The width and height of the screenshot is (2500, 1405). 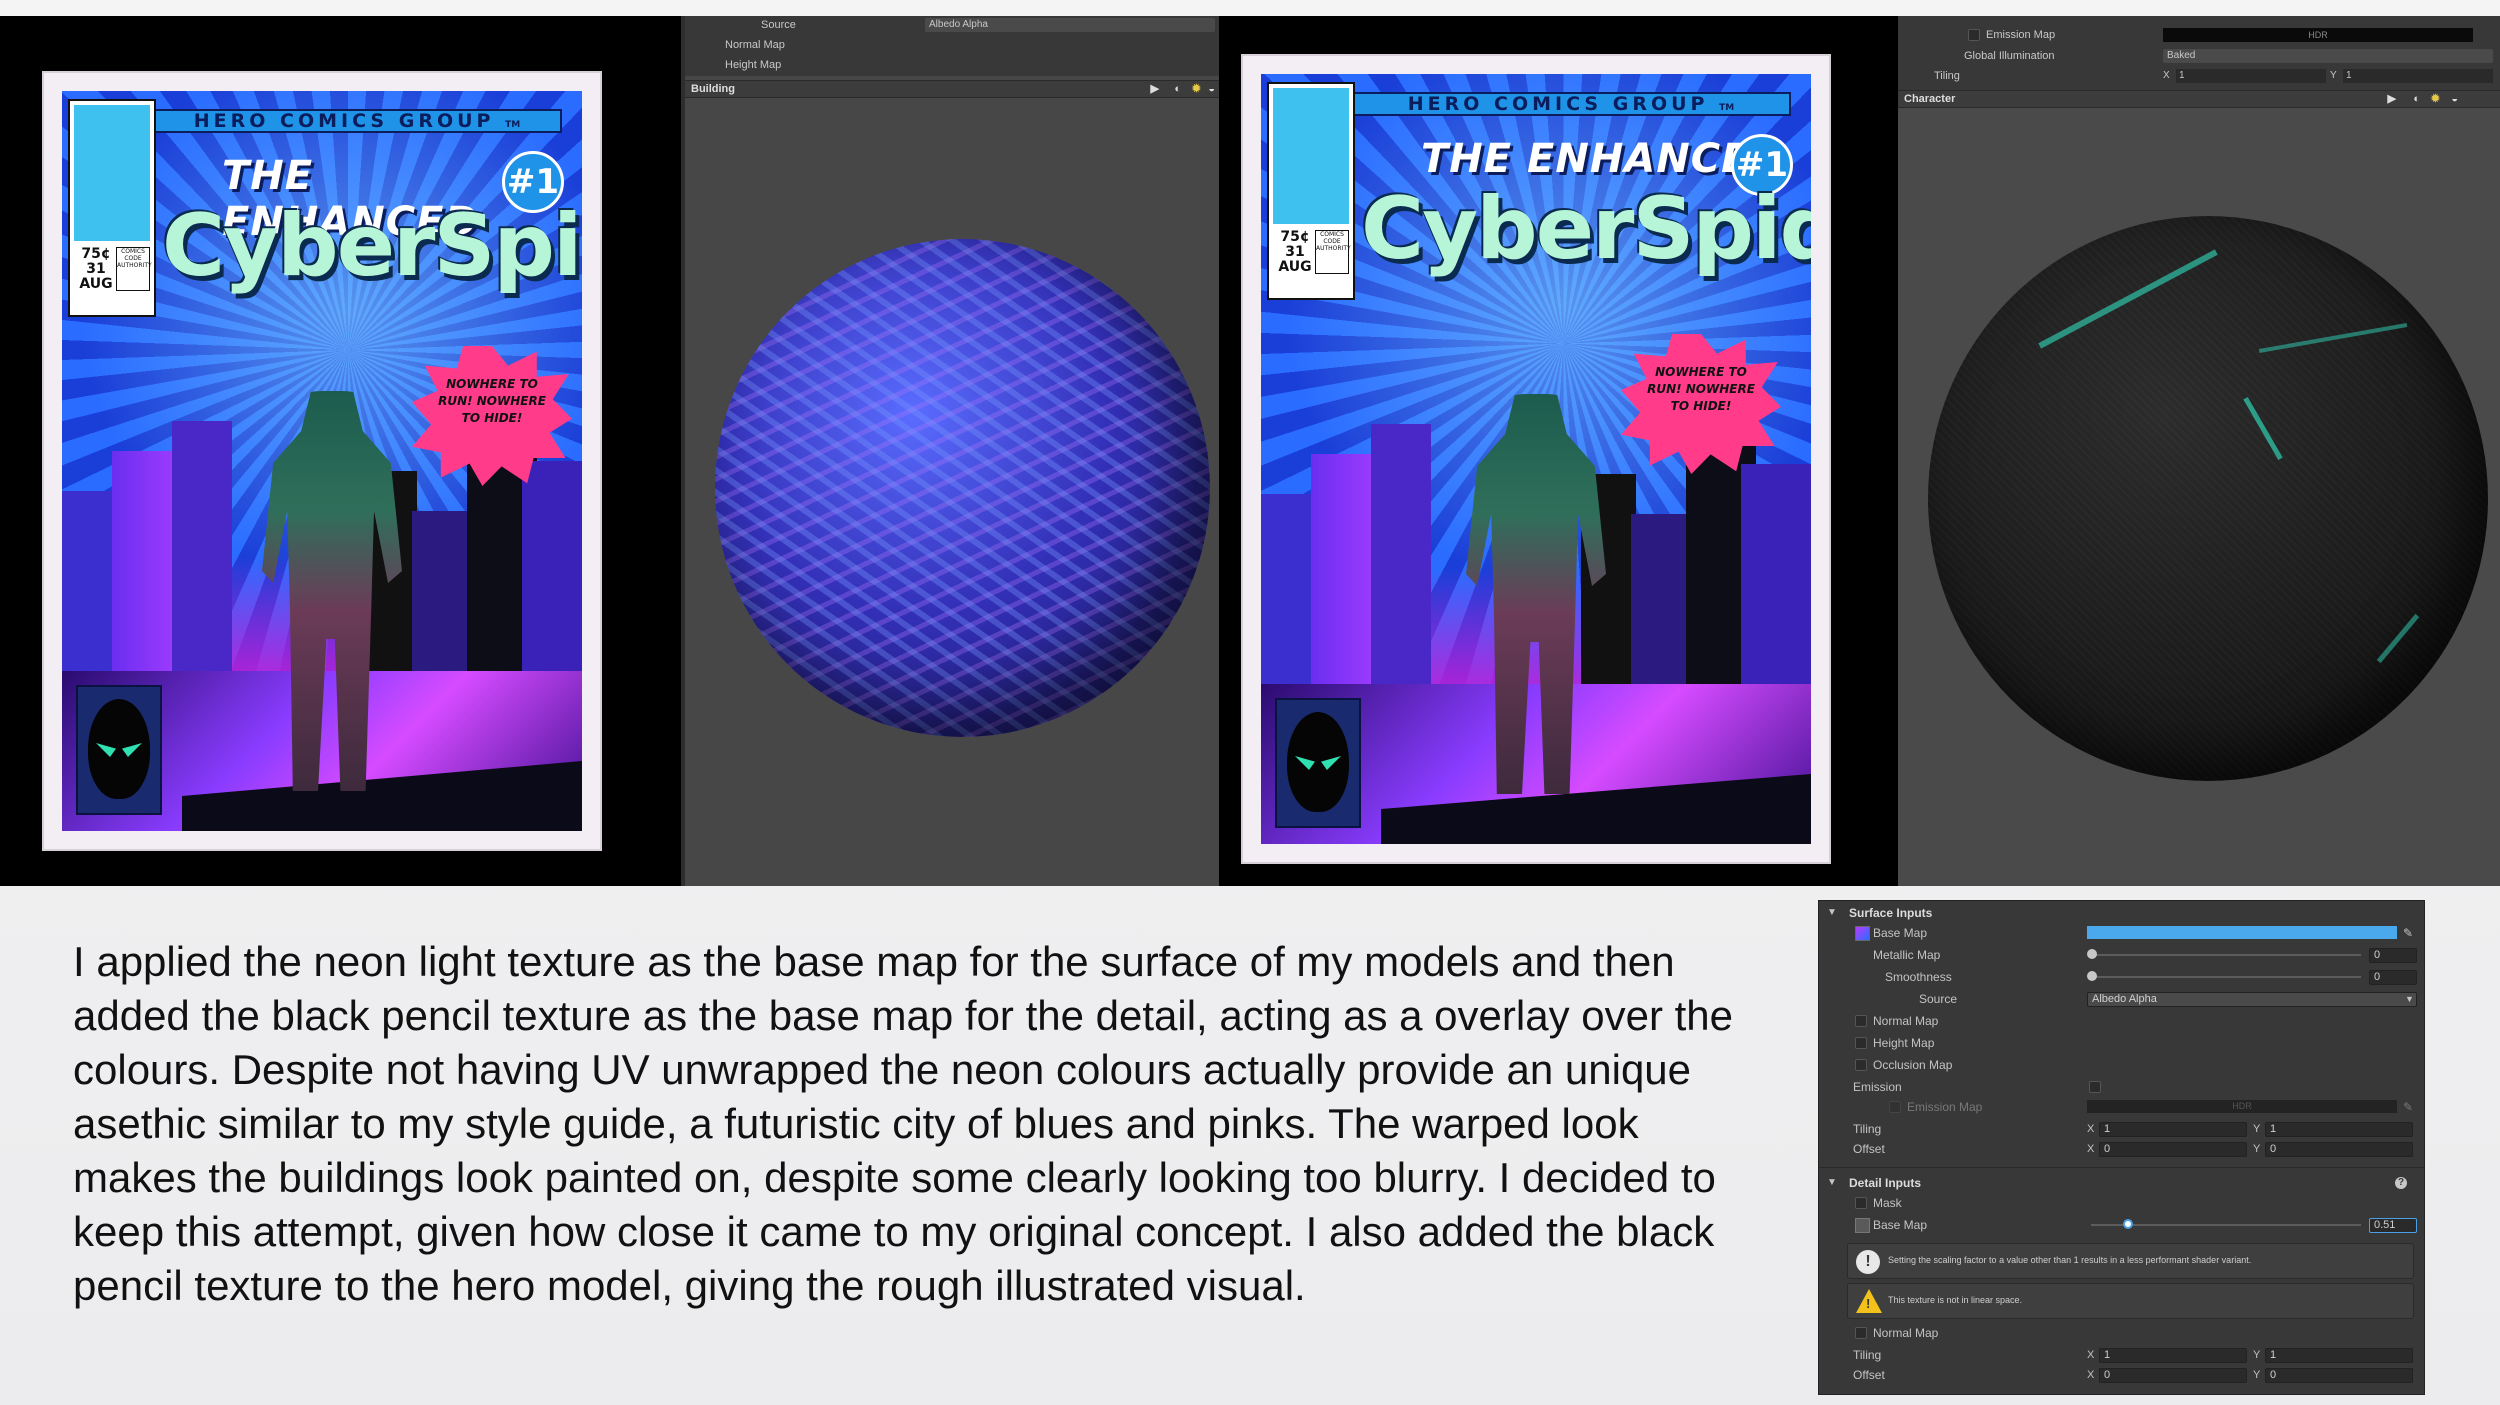 What do you see at coordinates (96, 269) in the screenshot?
I see `cover-price-block: 75¢ 31 AUG` at bounding box center [96, 269].